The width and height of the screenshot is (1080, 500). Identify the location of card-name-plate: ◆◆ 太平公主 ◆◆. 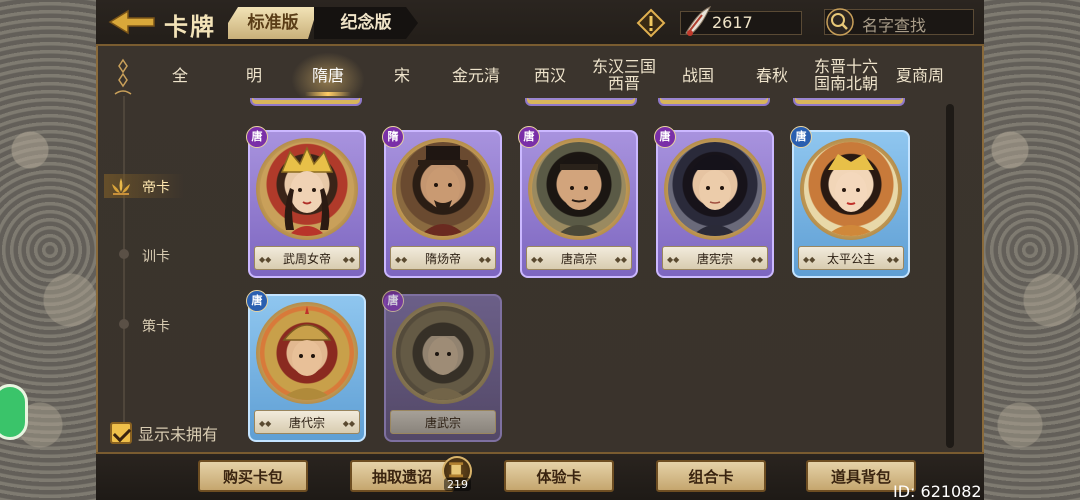
(851, 258).